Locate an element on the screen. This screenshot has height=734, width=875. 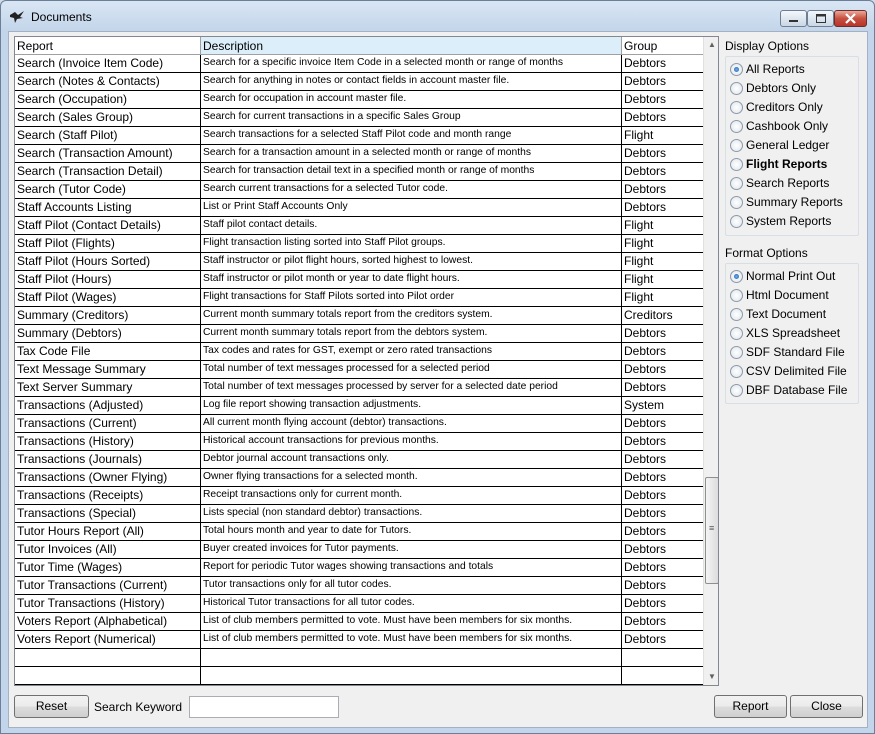
display-option: System Reports is located at coordinates (792, 221).